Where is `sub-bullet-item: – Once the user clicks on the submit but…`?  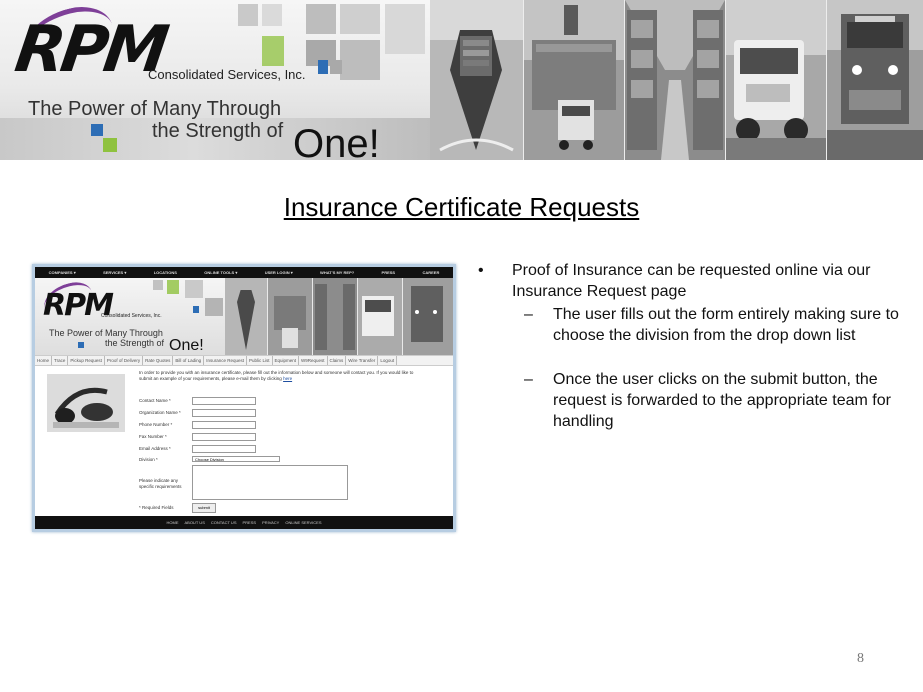 sub-bullet-item: – Once the user clicks on the submit but… is located at coordinates (690, 400).